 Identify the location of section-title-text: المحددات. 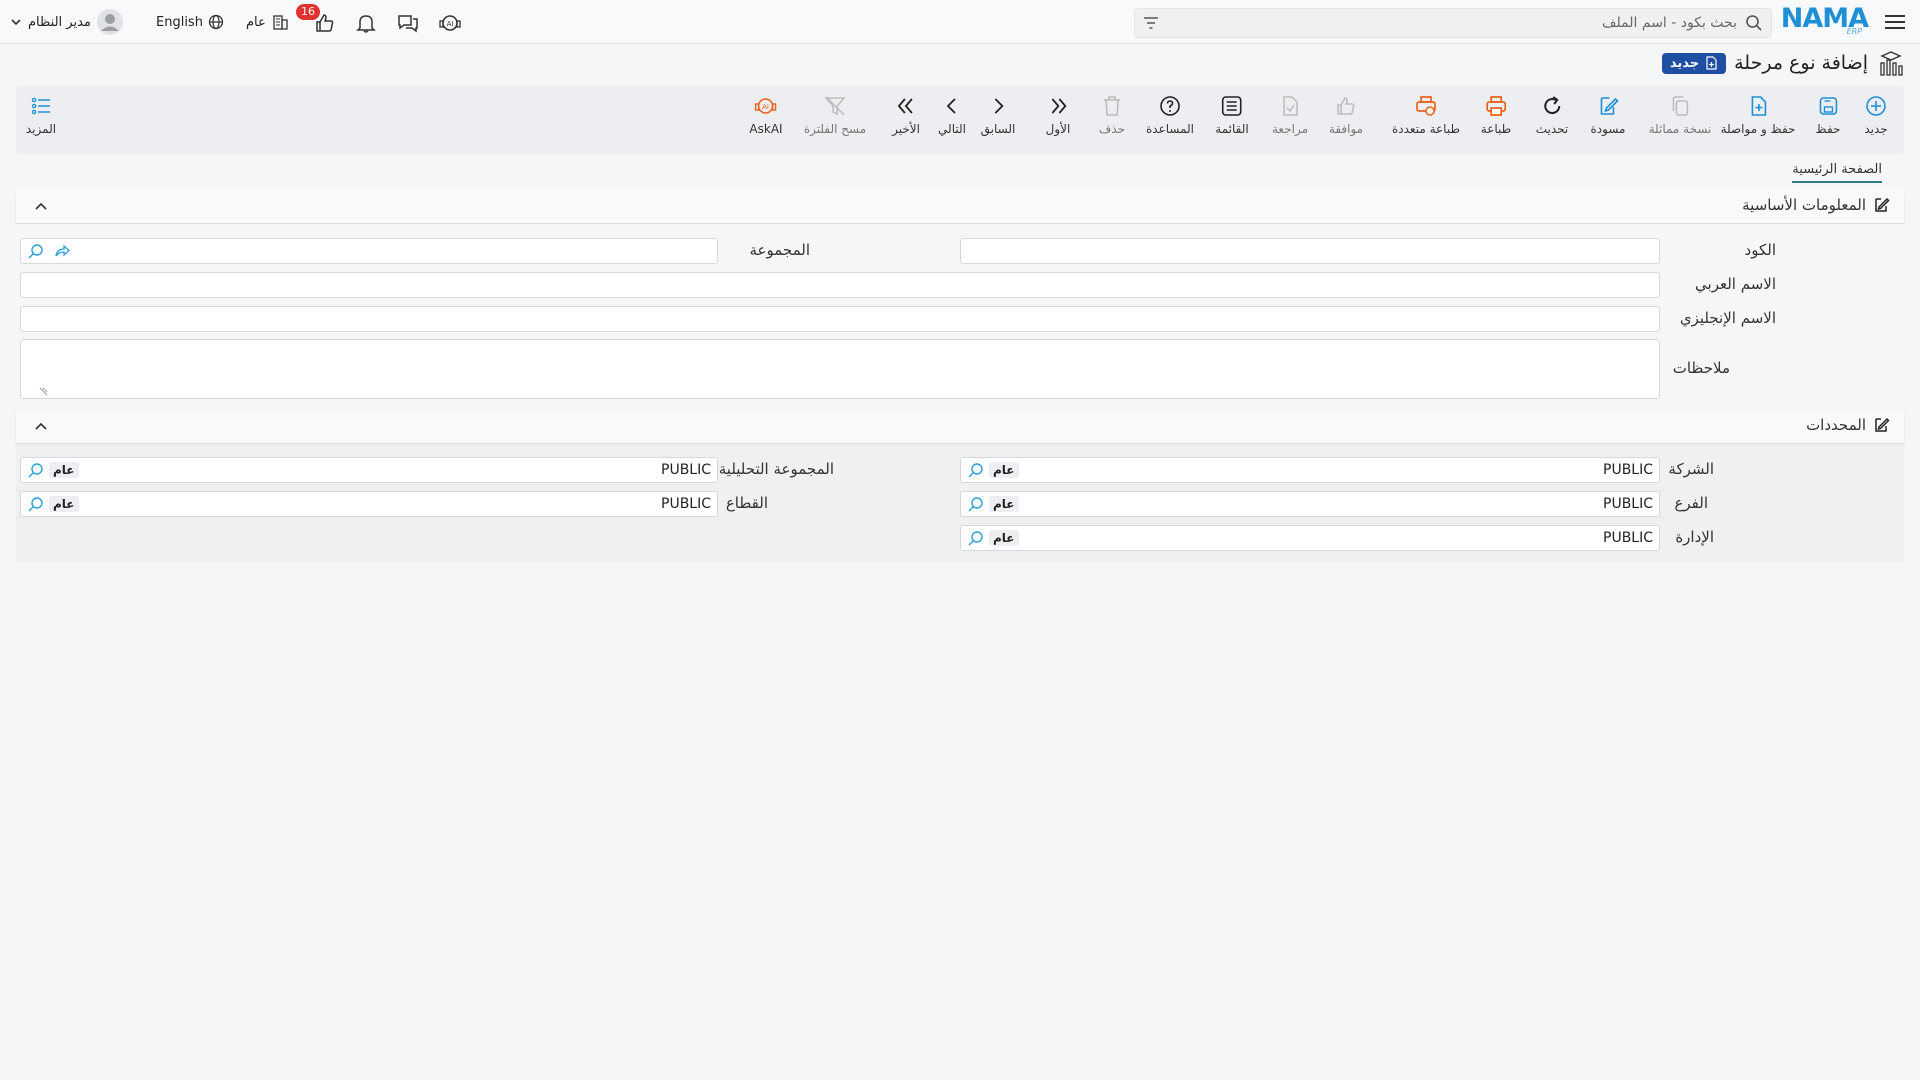
(1836, 425).